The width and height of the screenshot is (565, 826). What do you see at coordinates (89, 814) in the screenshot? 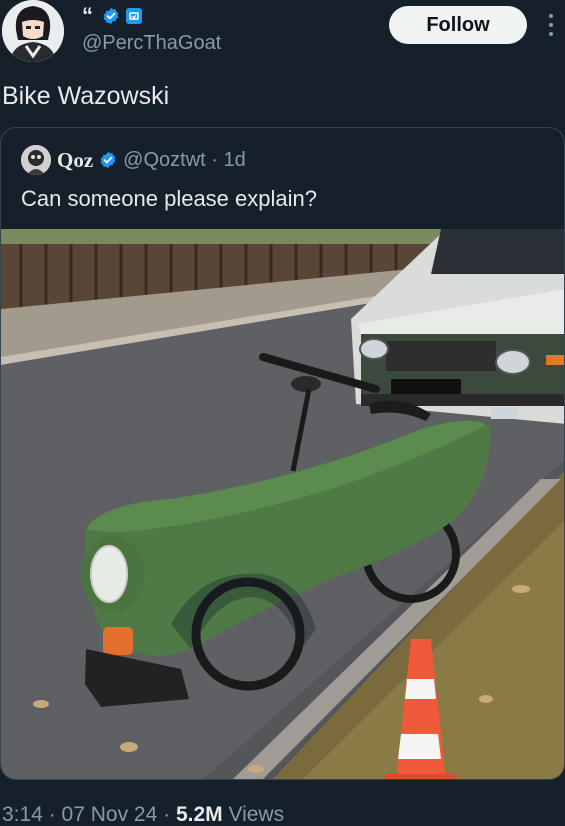
I see `tweet-time-date: 3:14 · 07 Nov 24 ·` at bounding box center [89, 814].